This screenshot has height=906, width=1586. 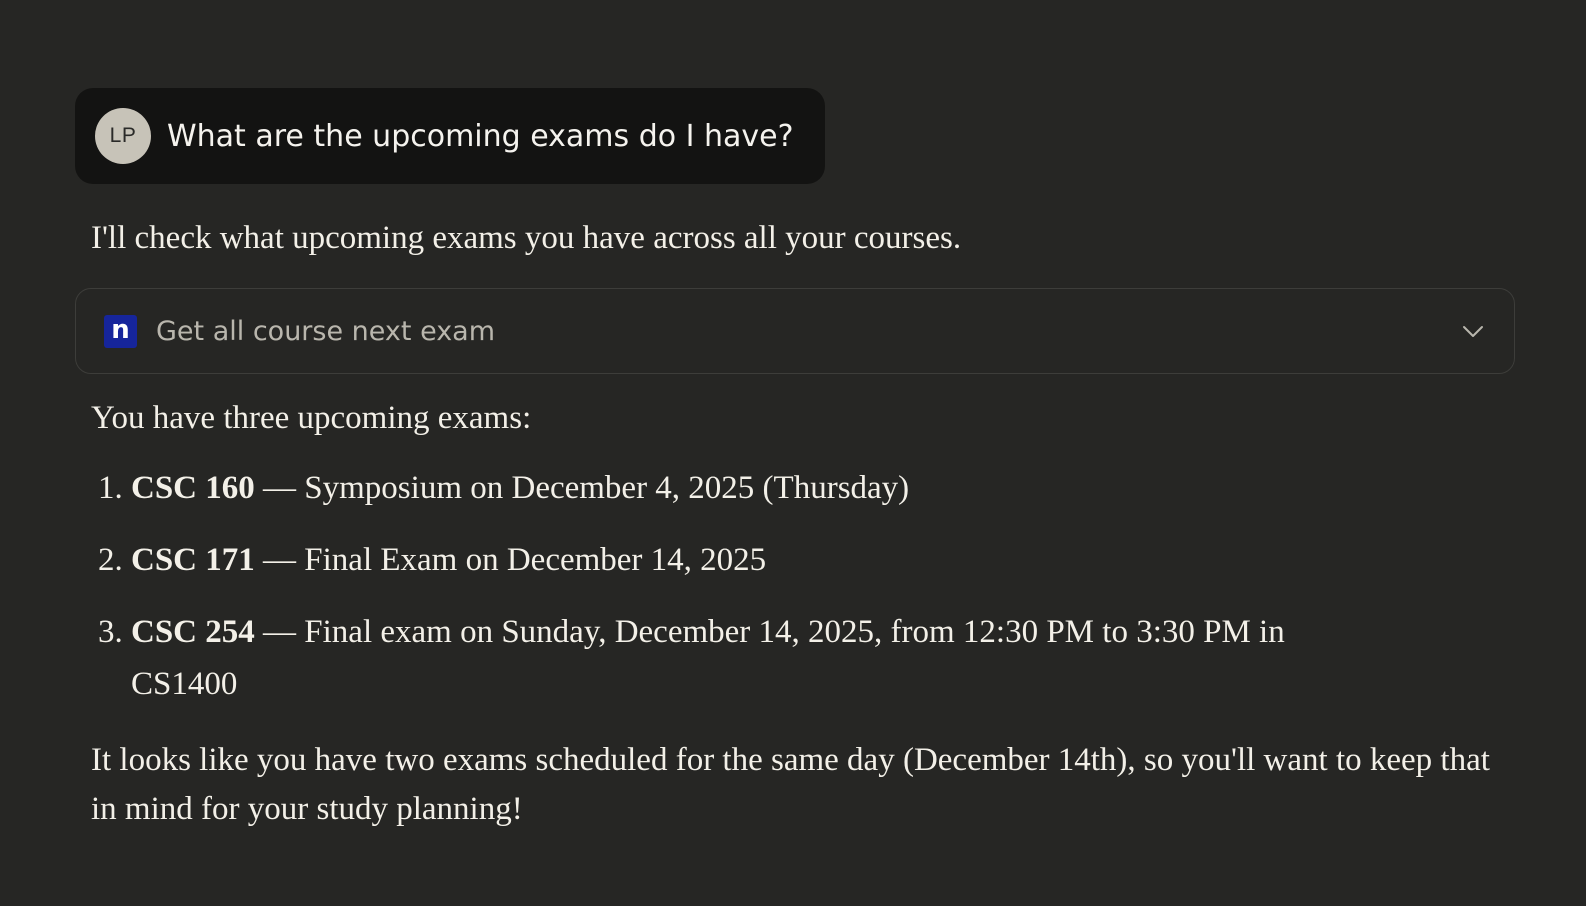 I want to click on user-message-text: What are the upcoming exams do I have?, so click(x=480, y=136).